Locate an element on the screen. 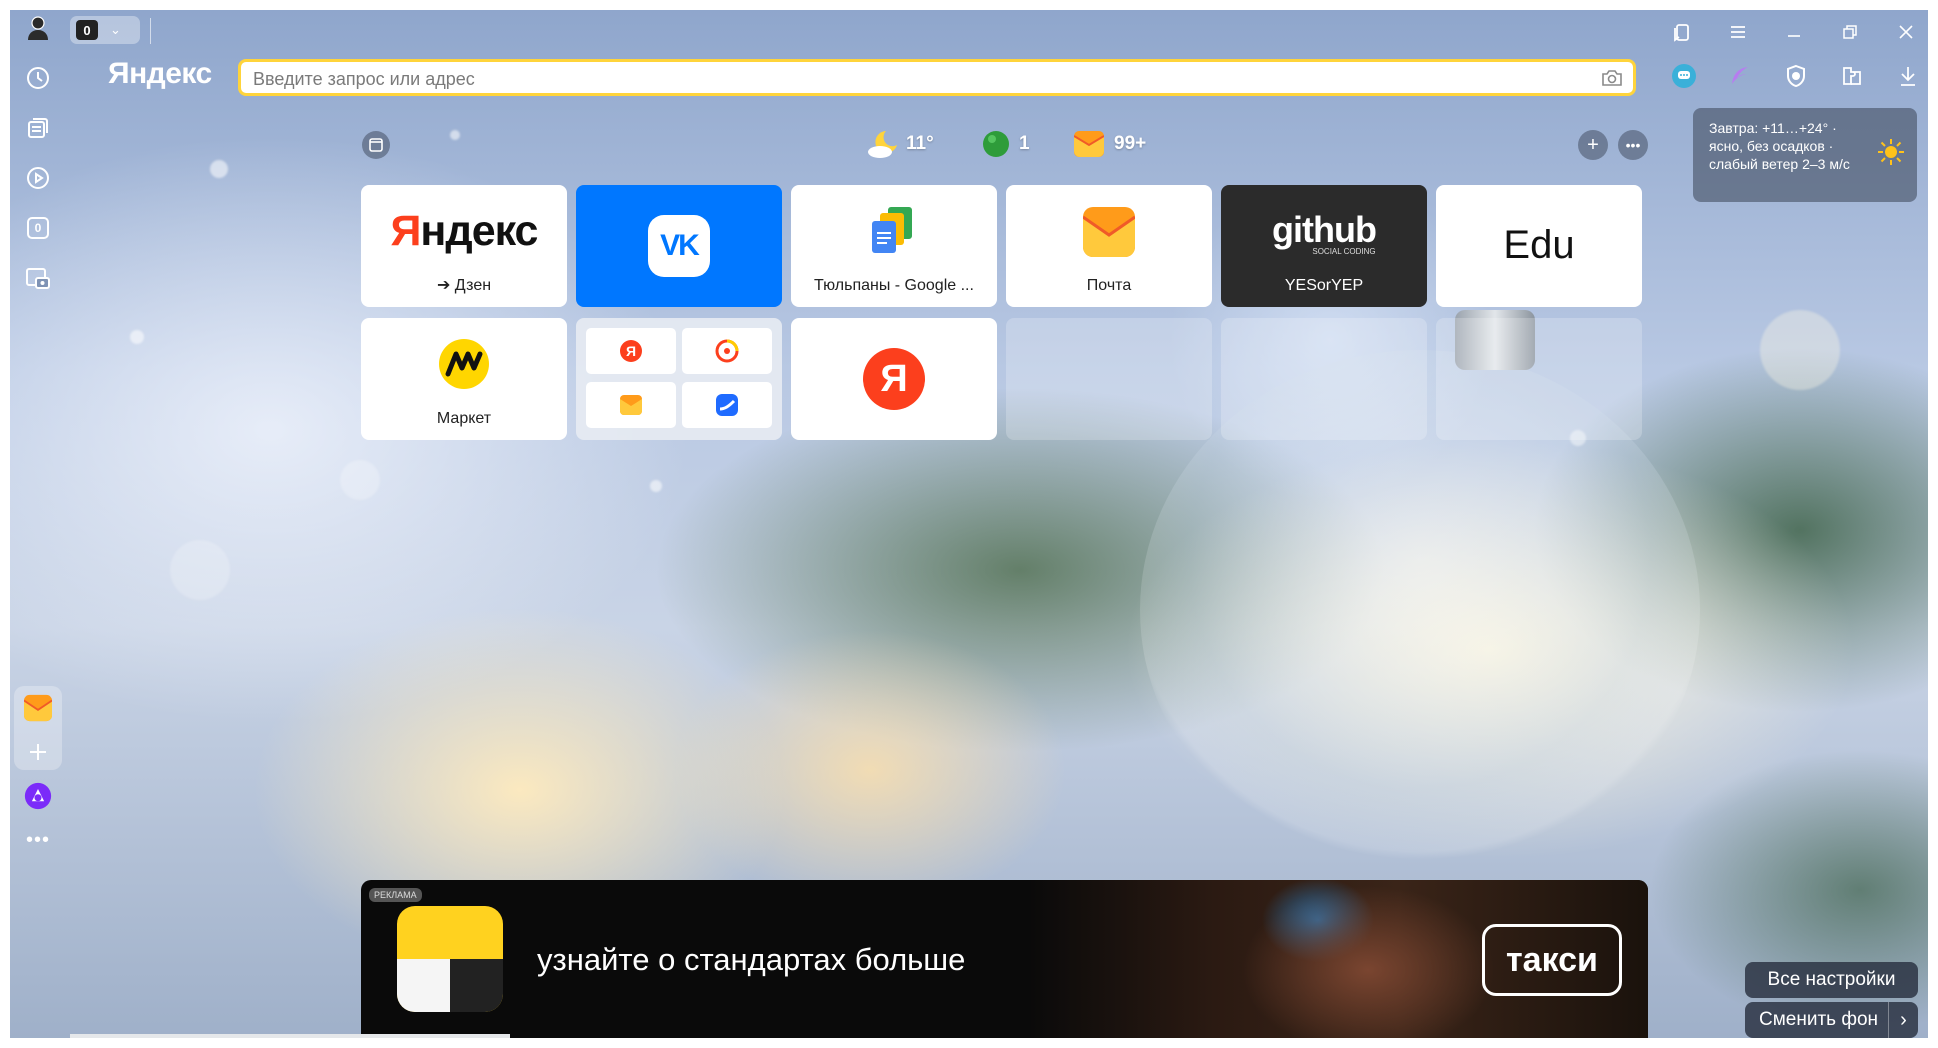  screenshot-icon is located at coordinates (38, 278).